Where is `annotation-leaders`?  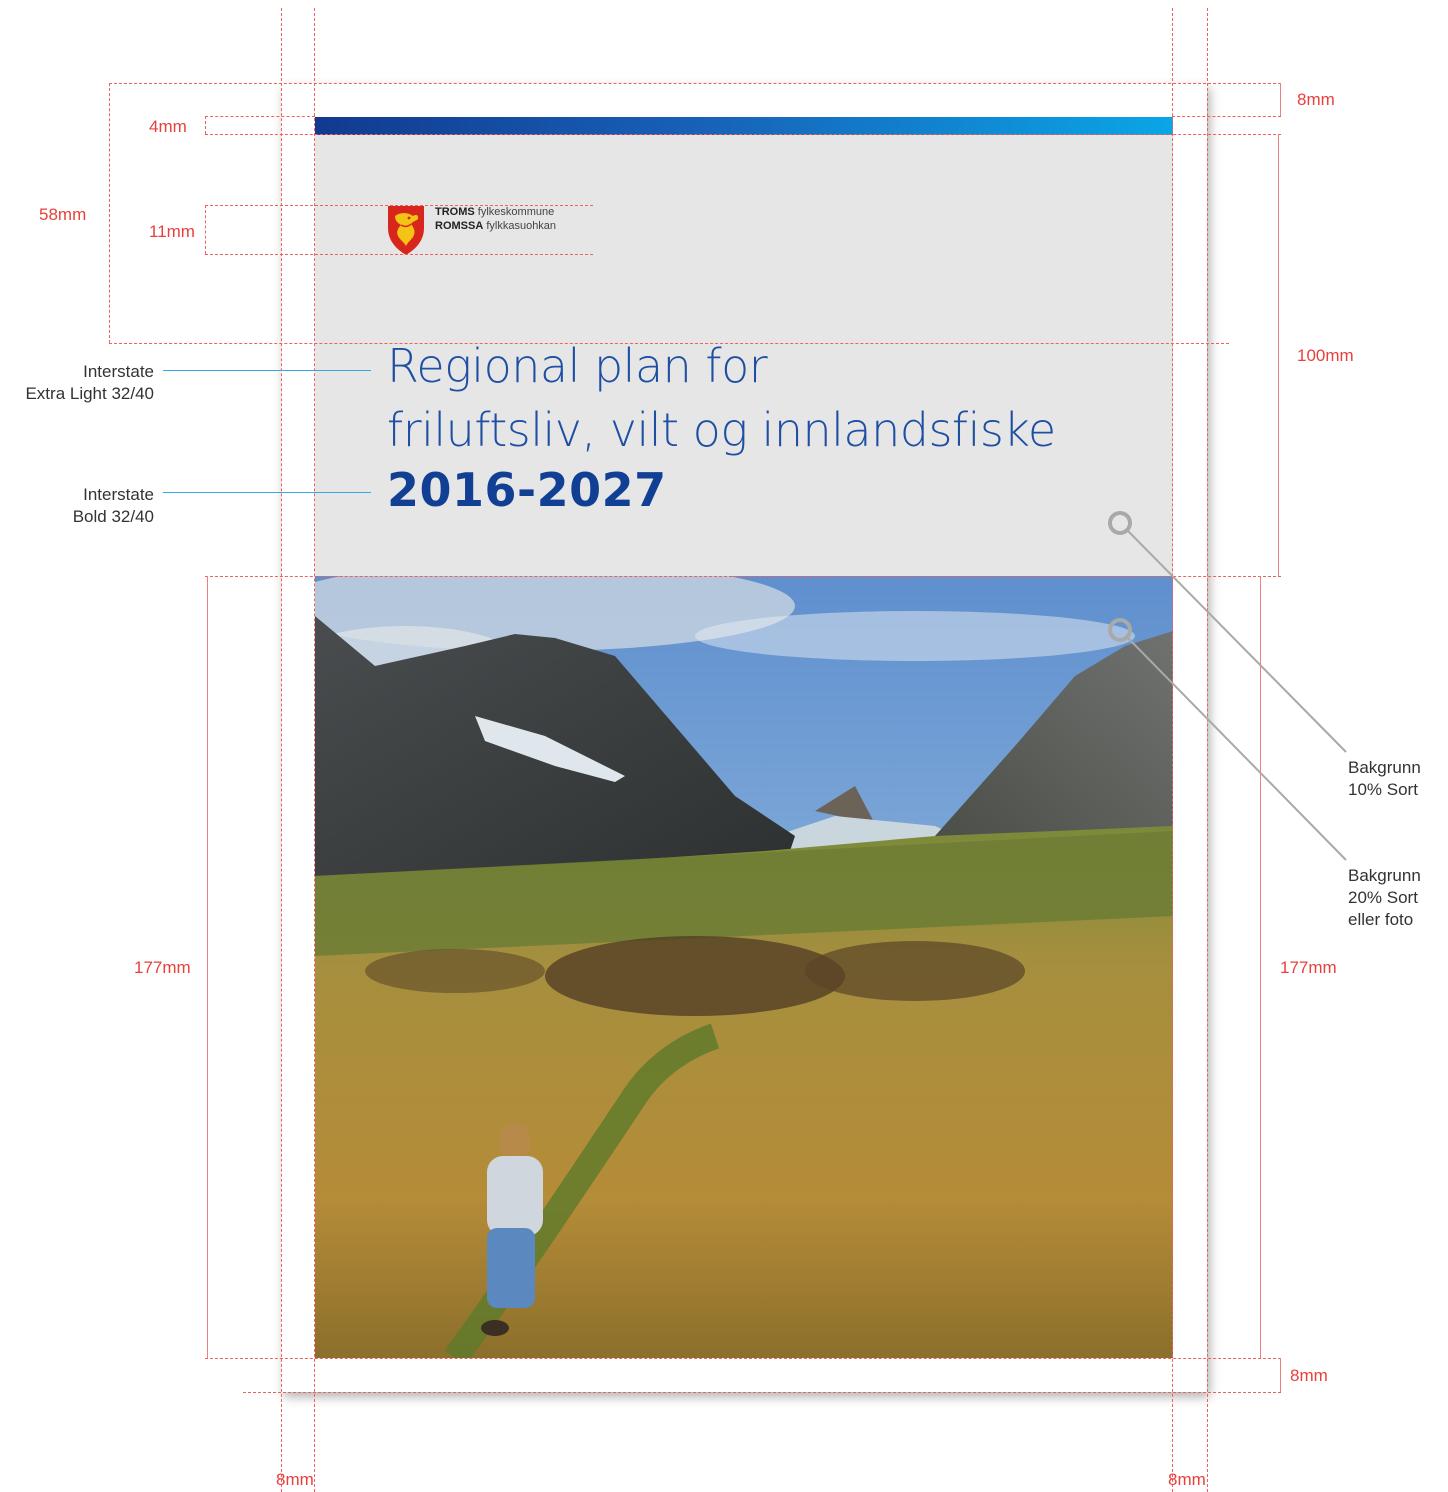 annotation-leaders is located at coordinates (1227, 686).